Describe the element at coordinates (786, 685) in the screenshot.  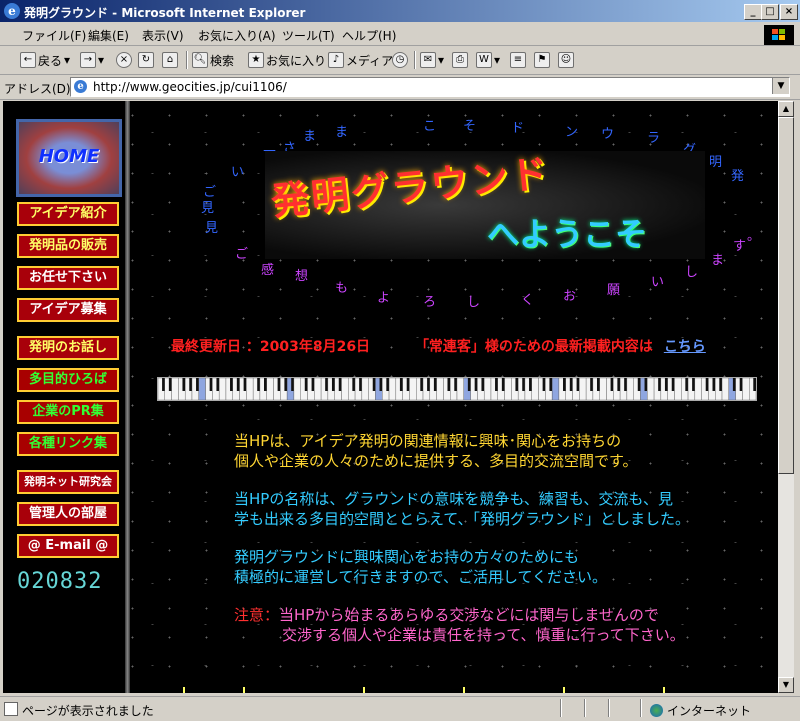
I see `scroll-down-button: ▼` at that location.